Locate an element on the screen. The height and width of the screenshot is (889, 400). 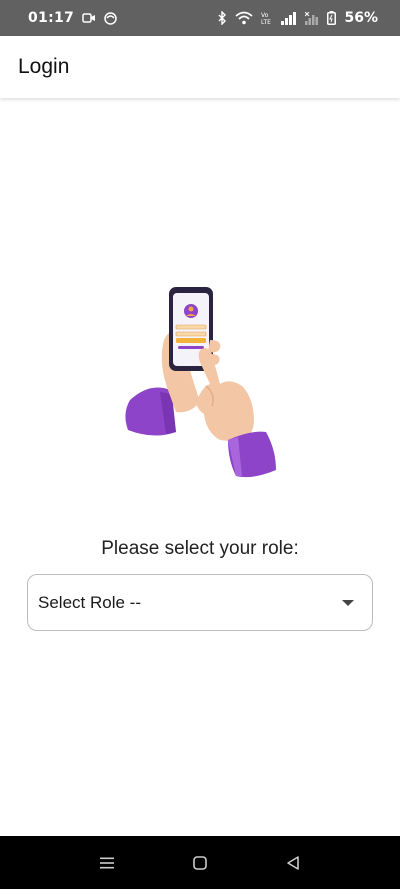
status-bar-left: 01:17 is located at coordinates (72, 18).